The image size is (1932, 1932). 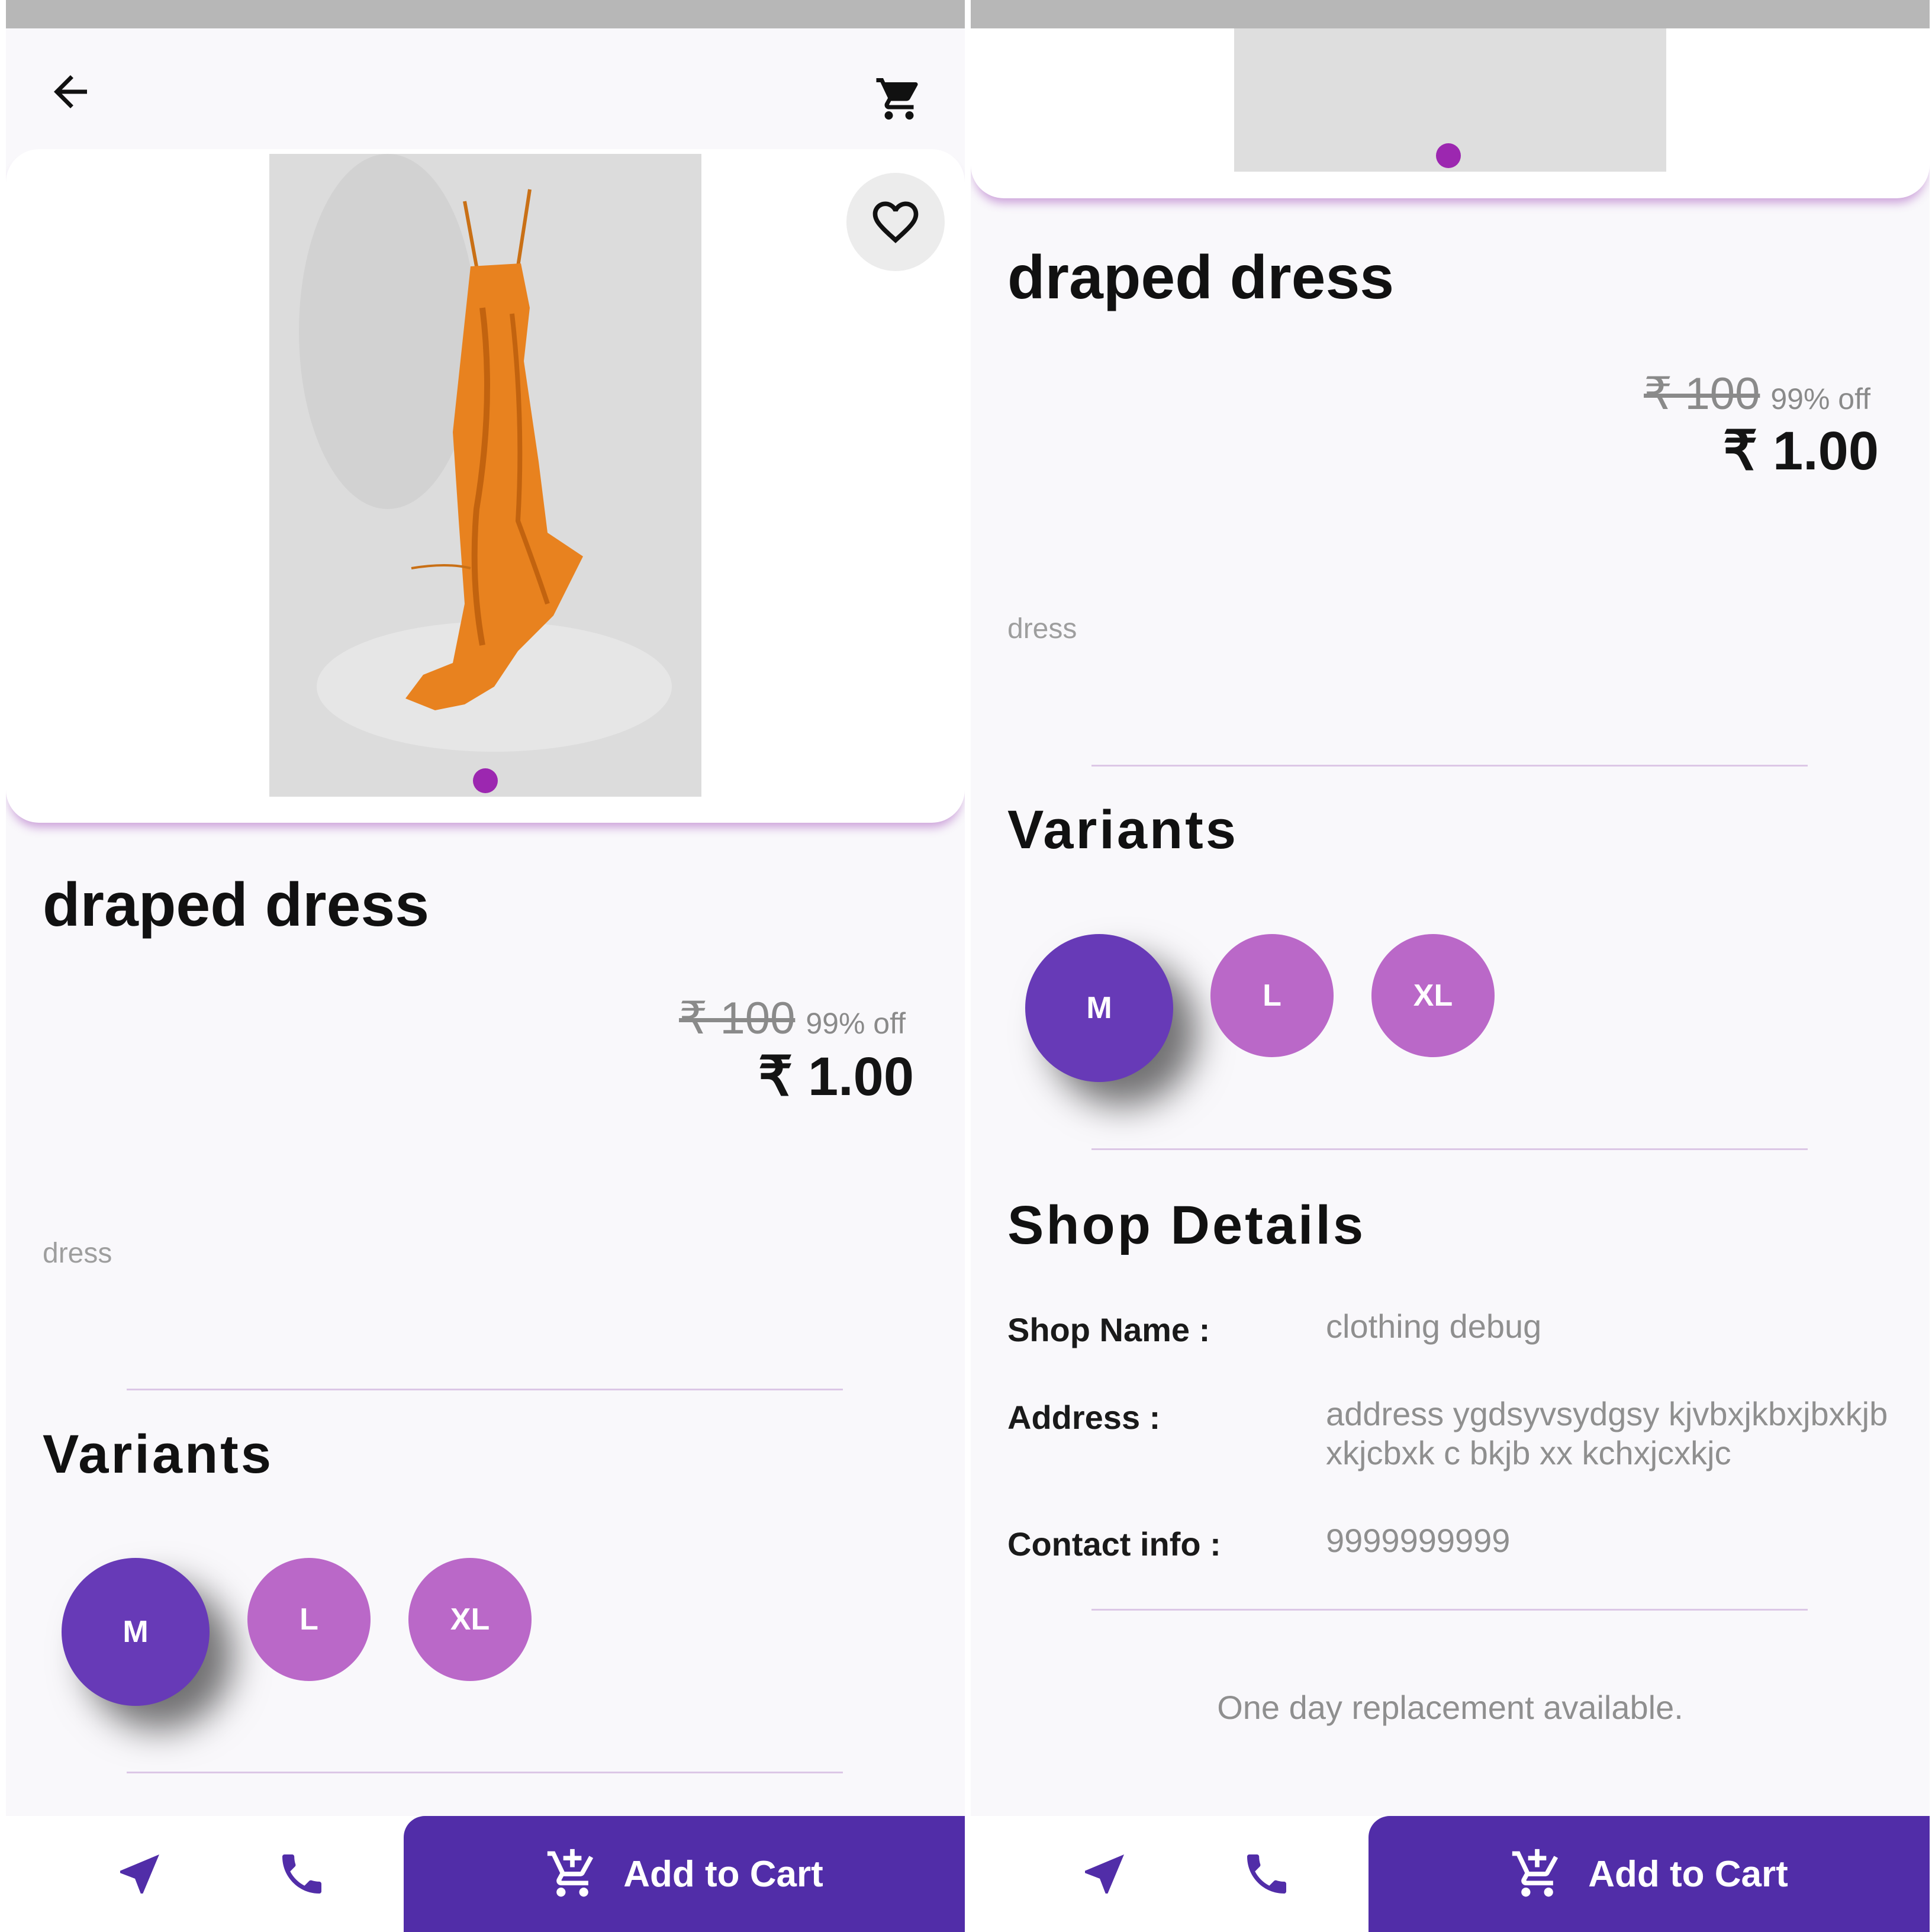 I want to click on favorite-button, so click(x=895, y=222).